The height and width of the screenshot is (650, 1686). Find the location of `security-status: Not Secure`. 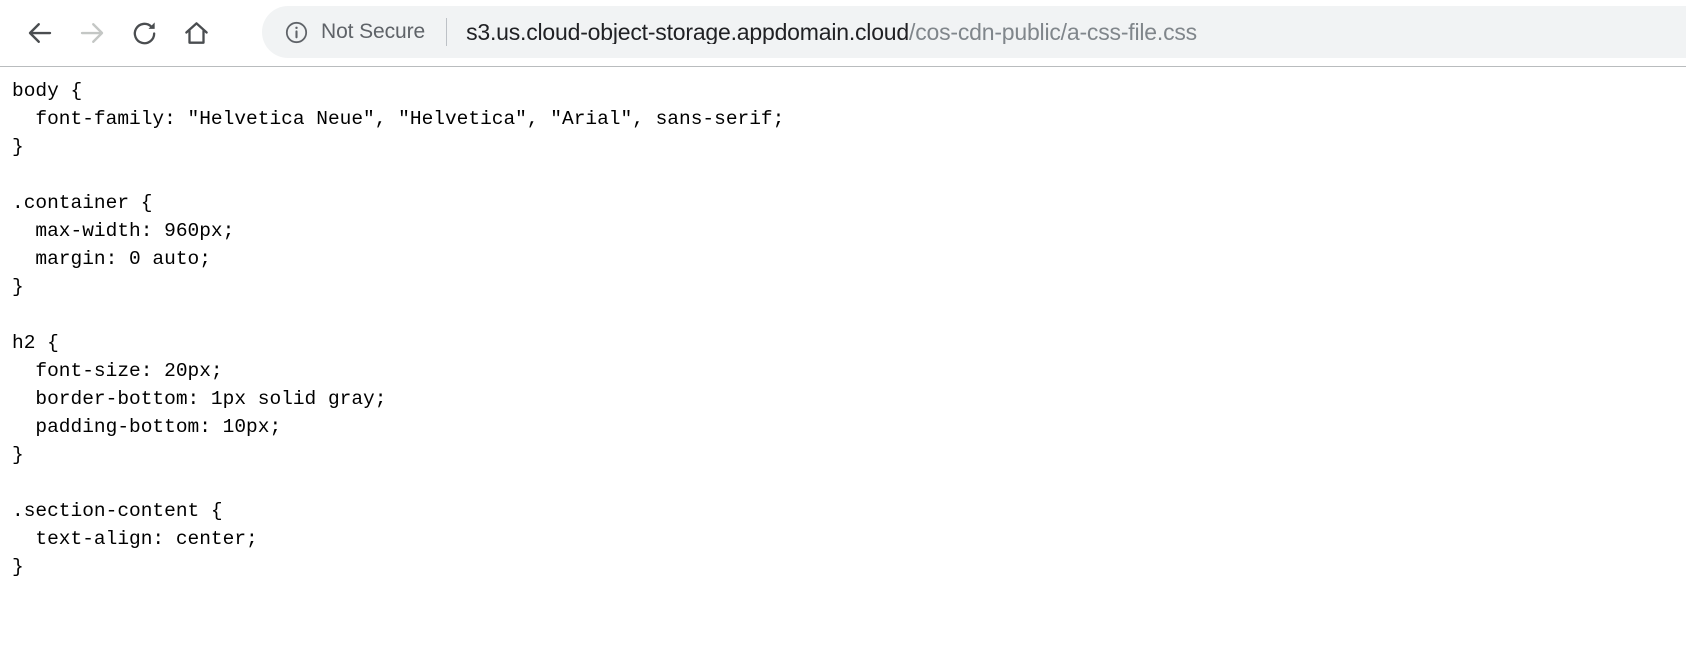

security-status: Not Secure is located at coordinates (354, 32).